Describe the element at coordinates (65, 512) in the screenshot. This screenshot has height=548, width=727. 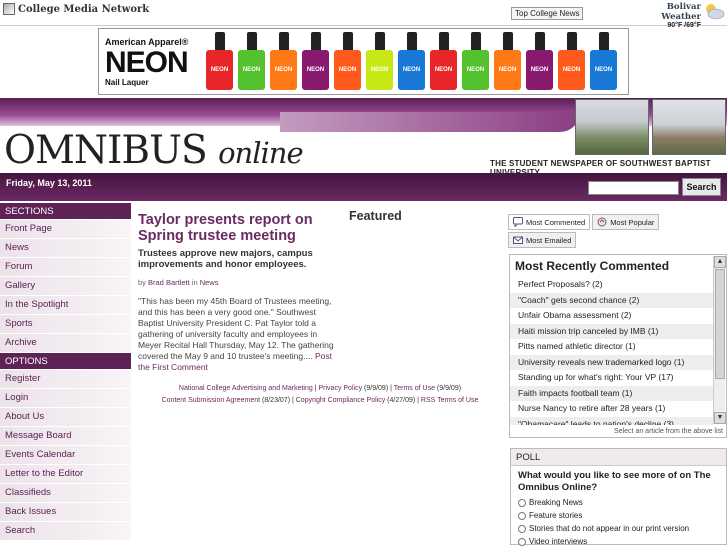
I see `sidebar-item-back-issues: Back Issues` at that location.